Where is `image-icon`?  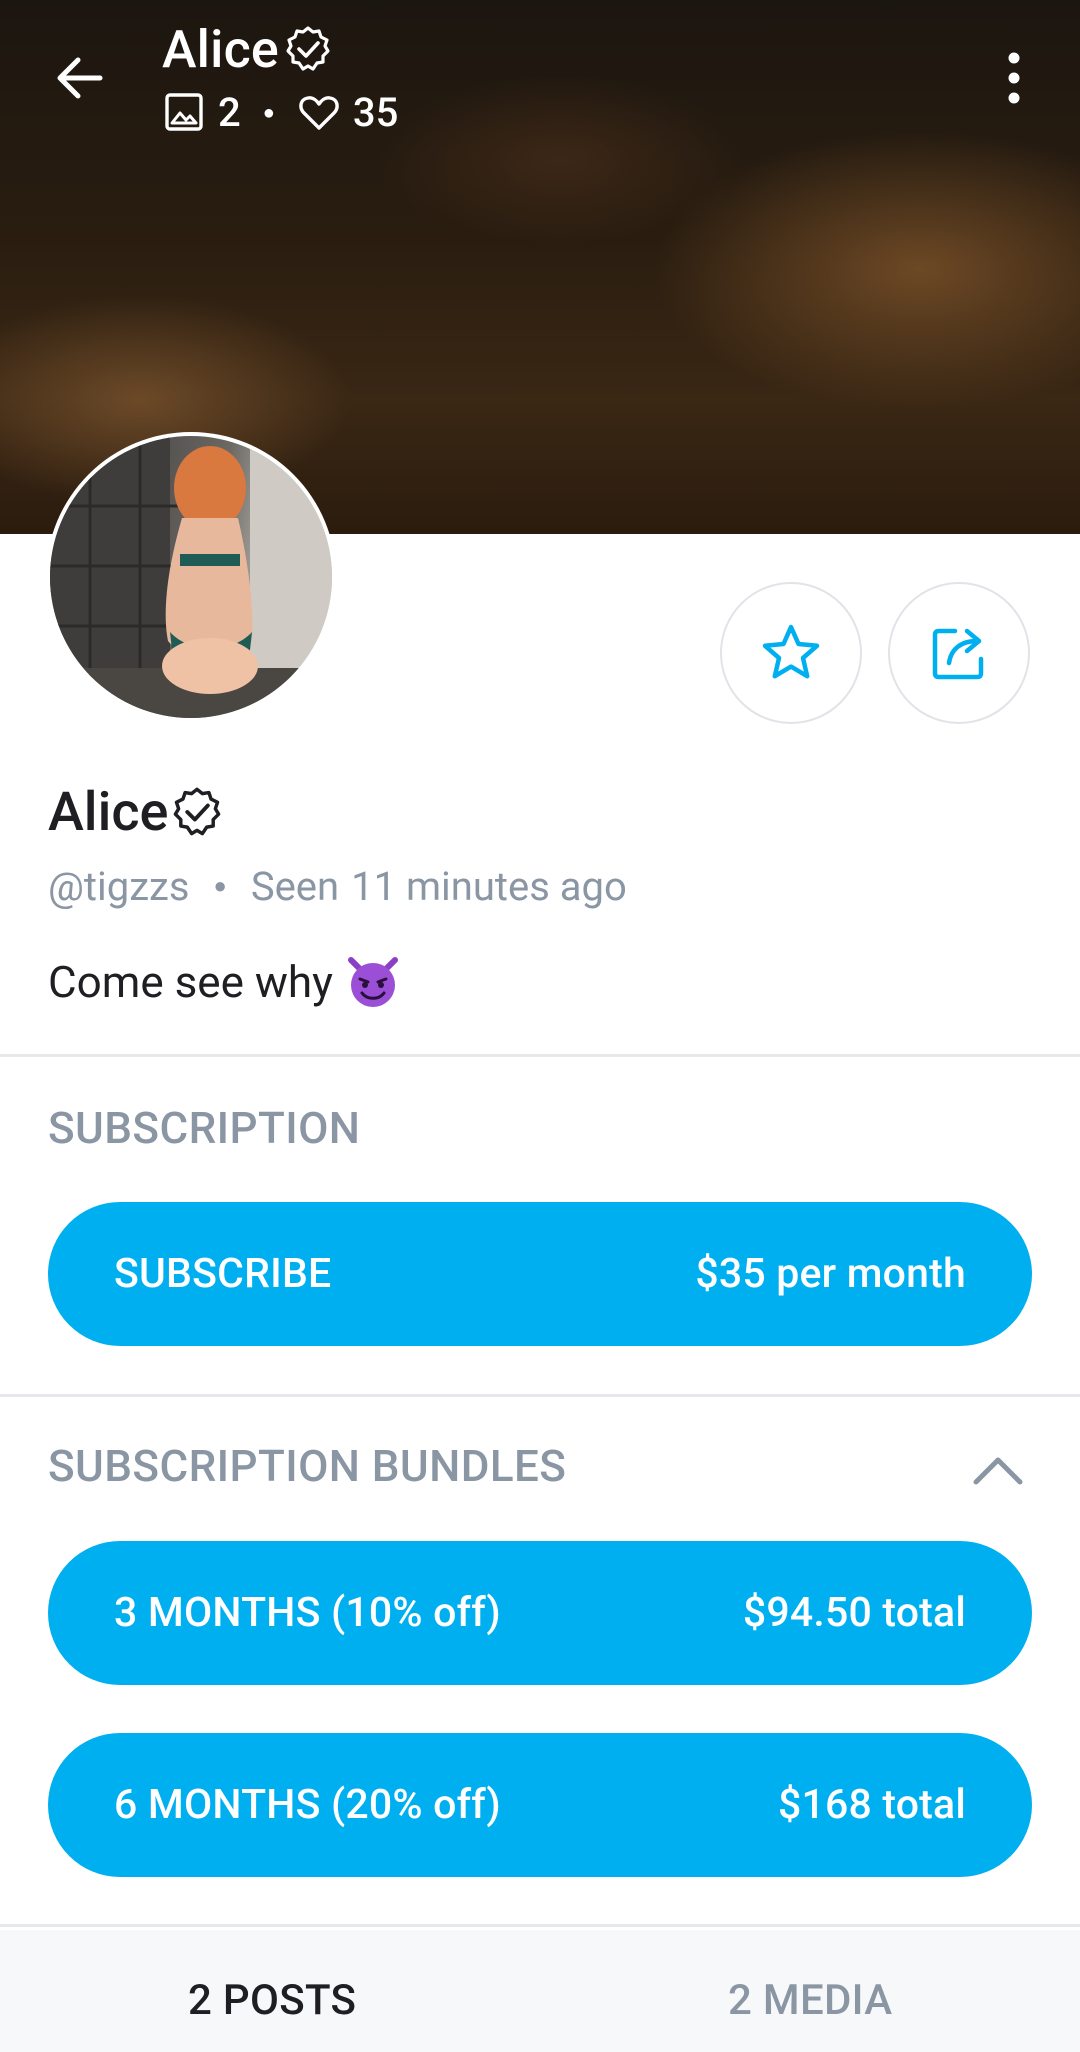
image-icon is located at coordinates (184, 112).